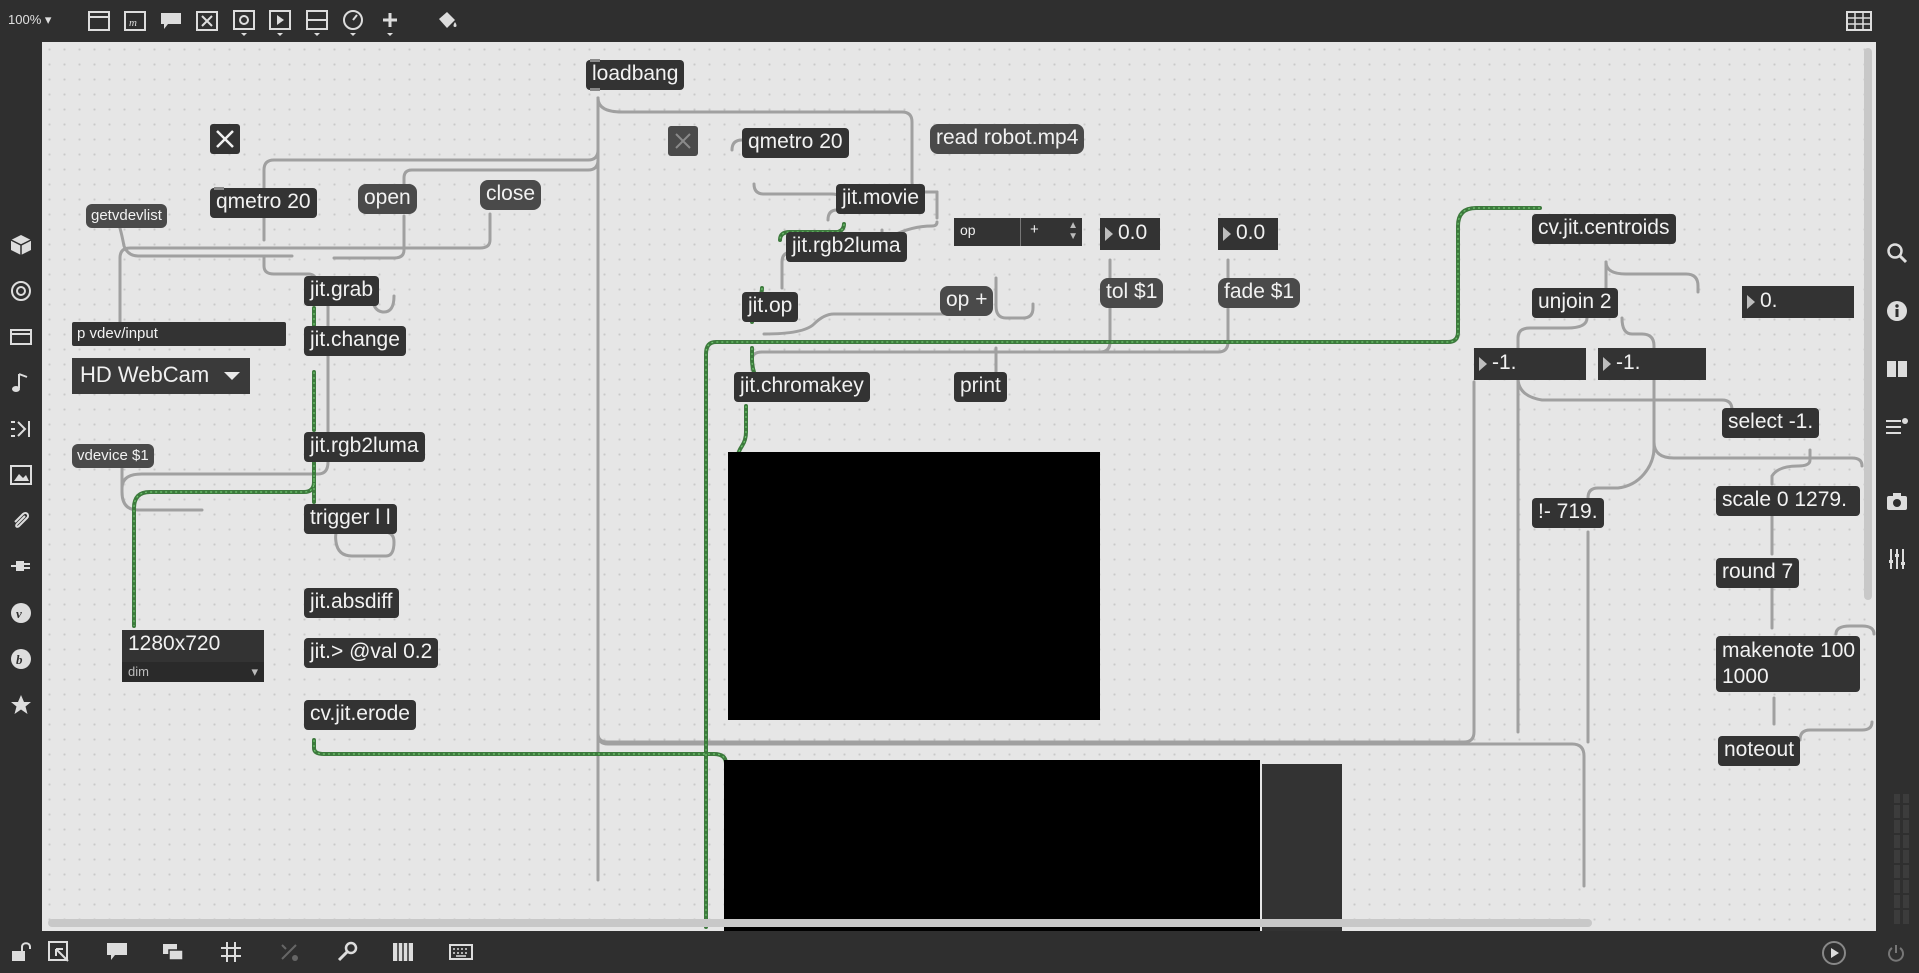 The image size is (1919, 973). What do you see at coordinates (317, 23) in the screenshot?
I see `slider-icon` at bounding box center [317, 23].